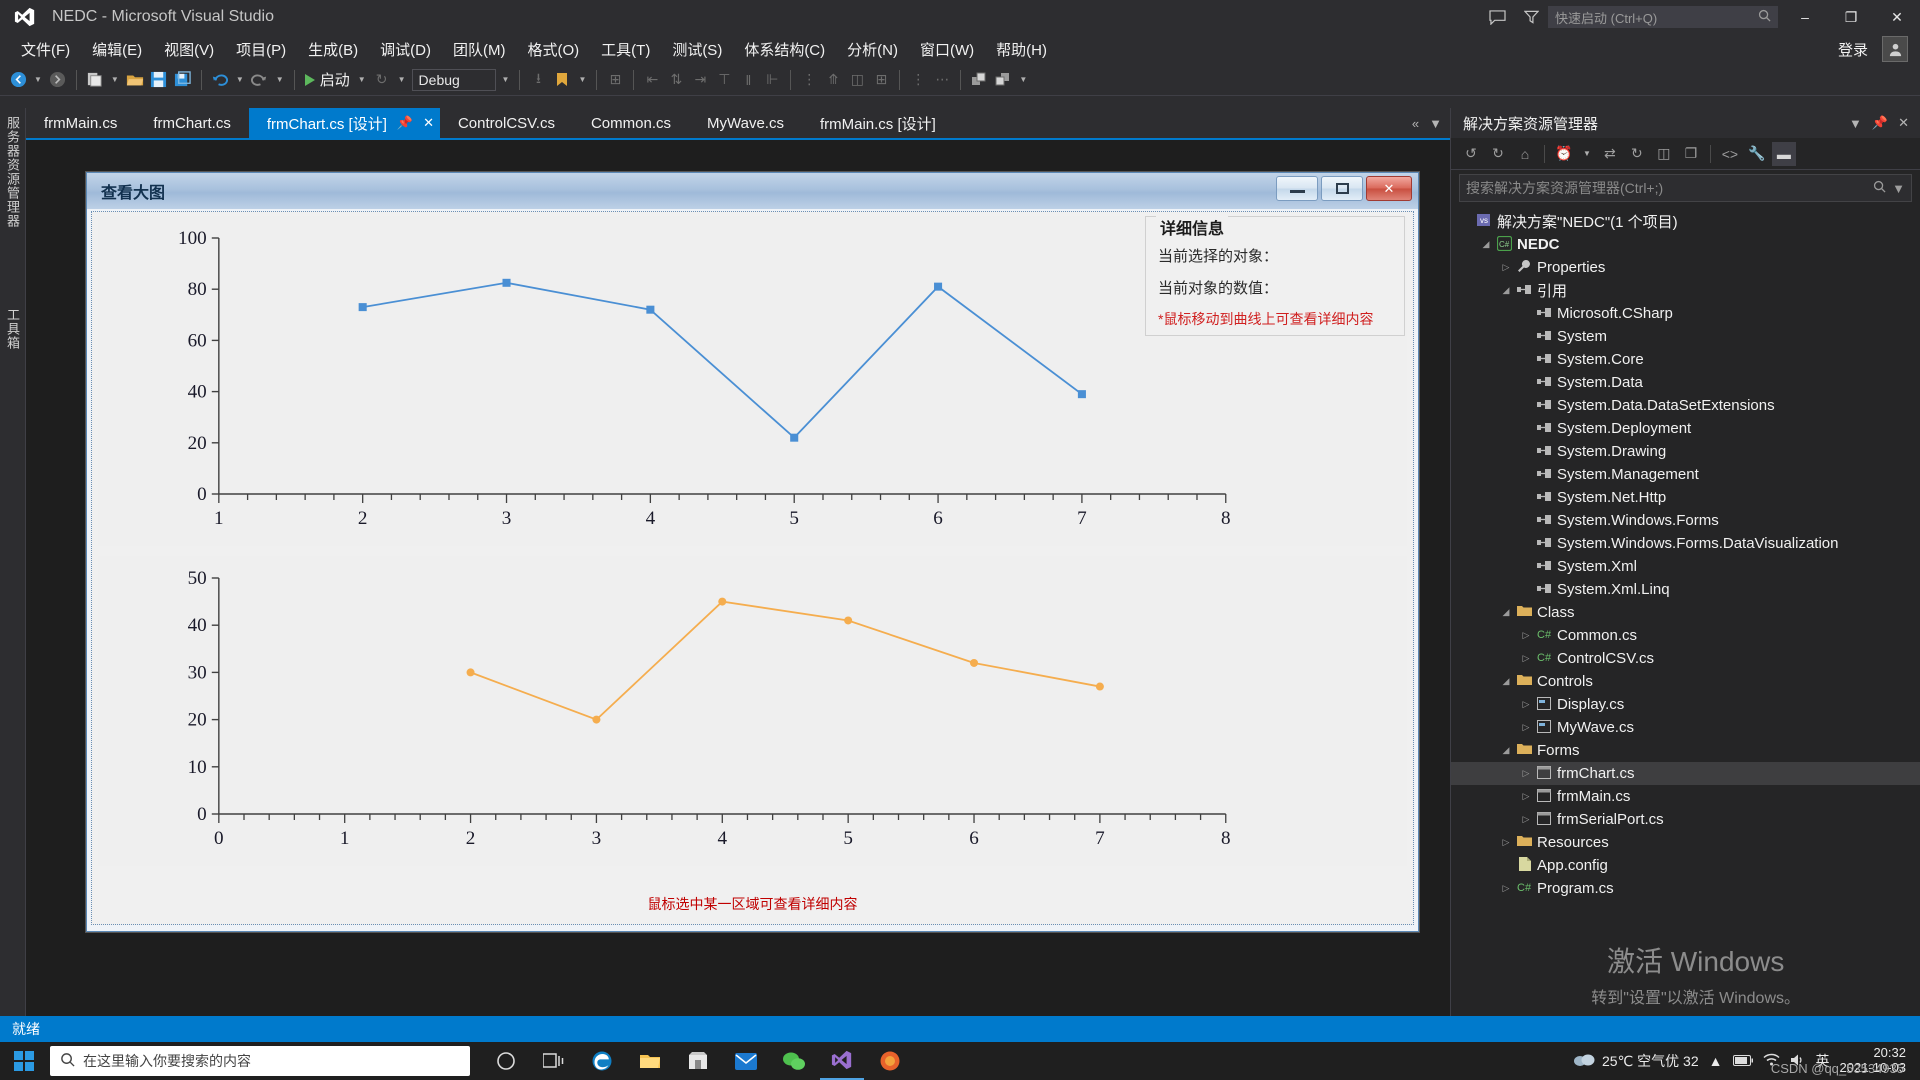  What do you see at coordinates (833, 80) in the screenshot?
I see `make-same-height-icon: ⤊` at bounding box center [833, 80].